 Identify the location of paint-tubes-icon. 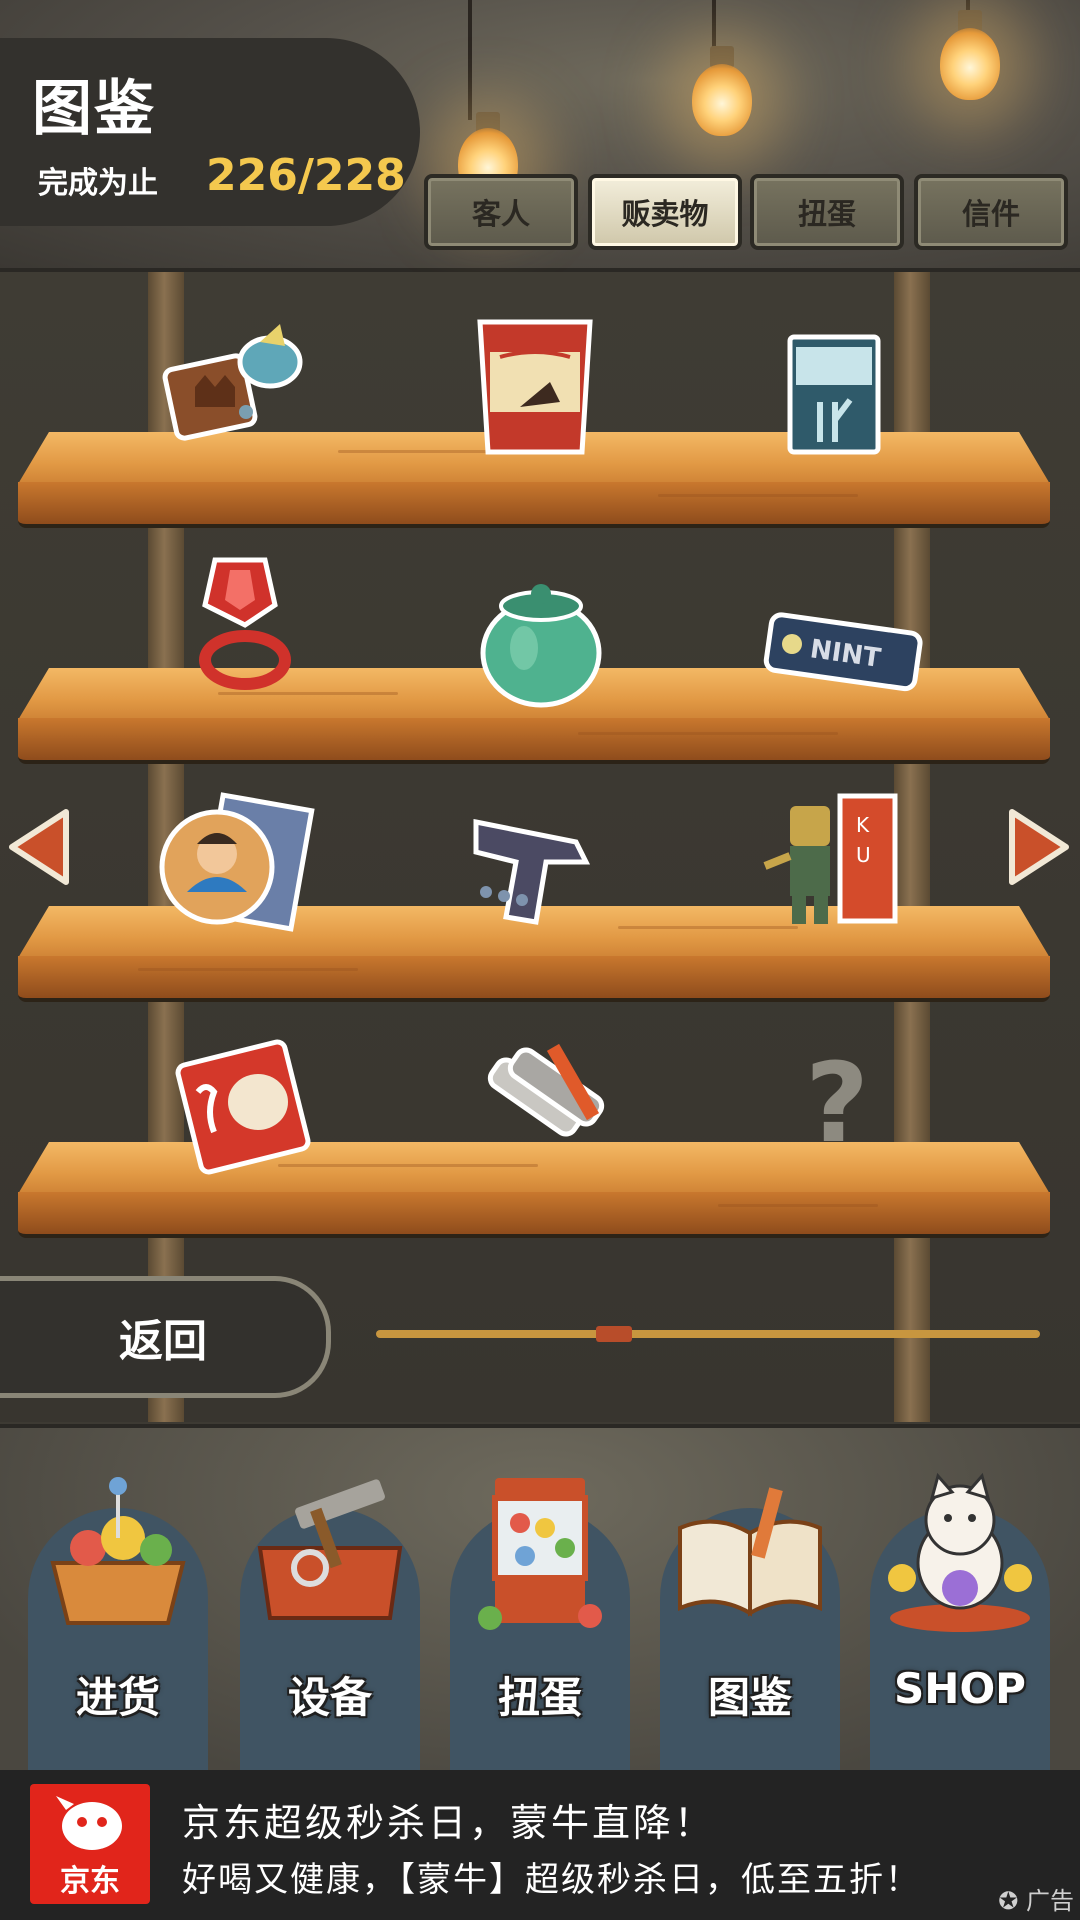
(541, 1107).